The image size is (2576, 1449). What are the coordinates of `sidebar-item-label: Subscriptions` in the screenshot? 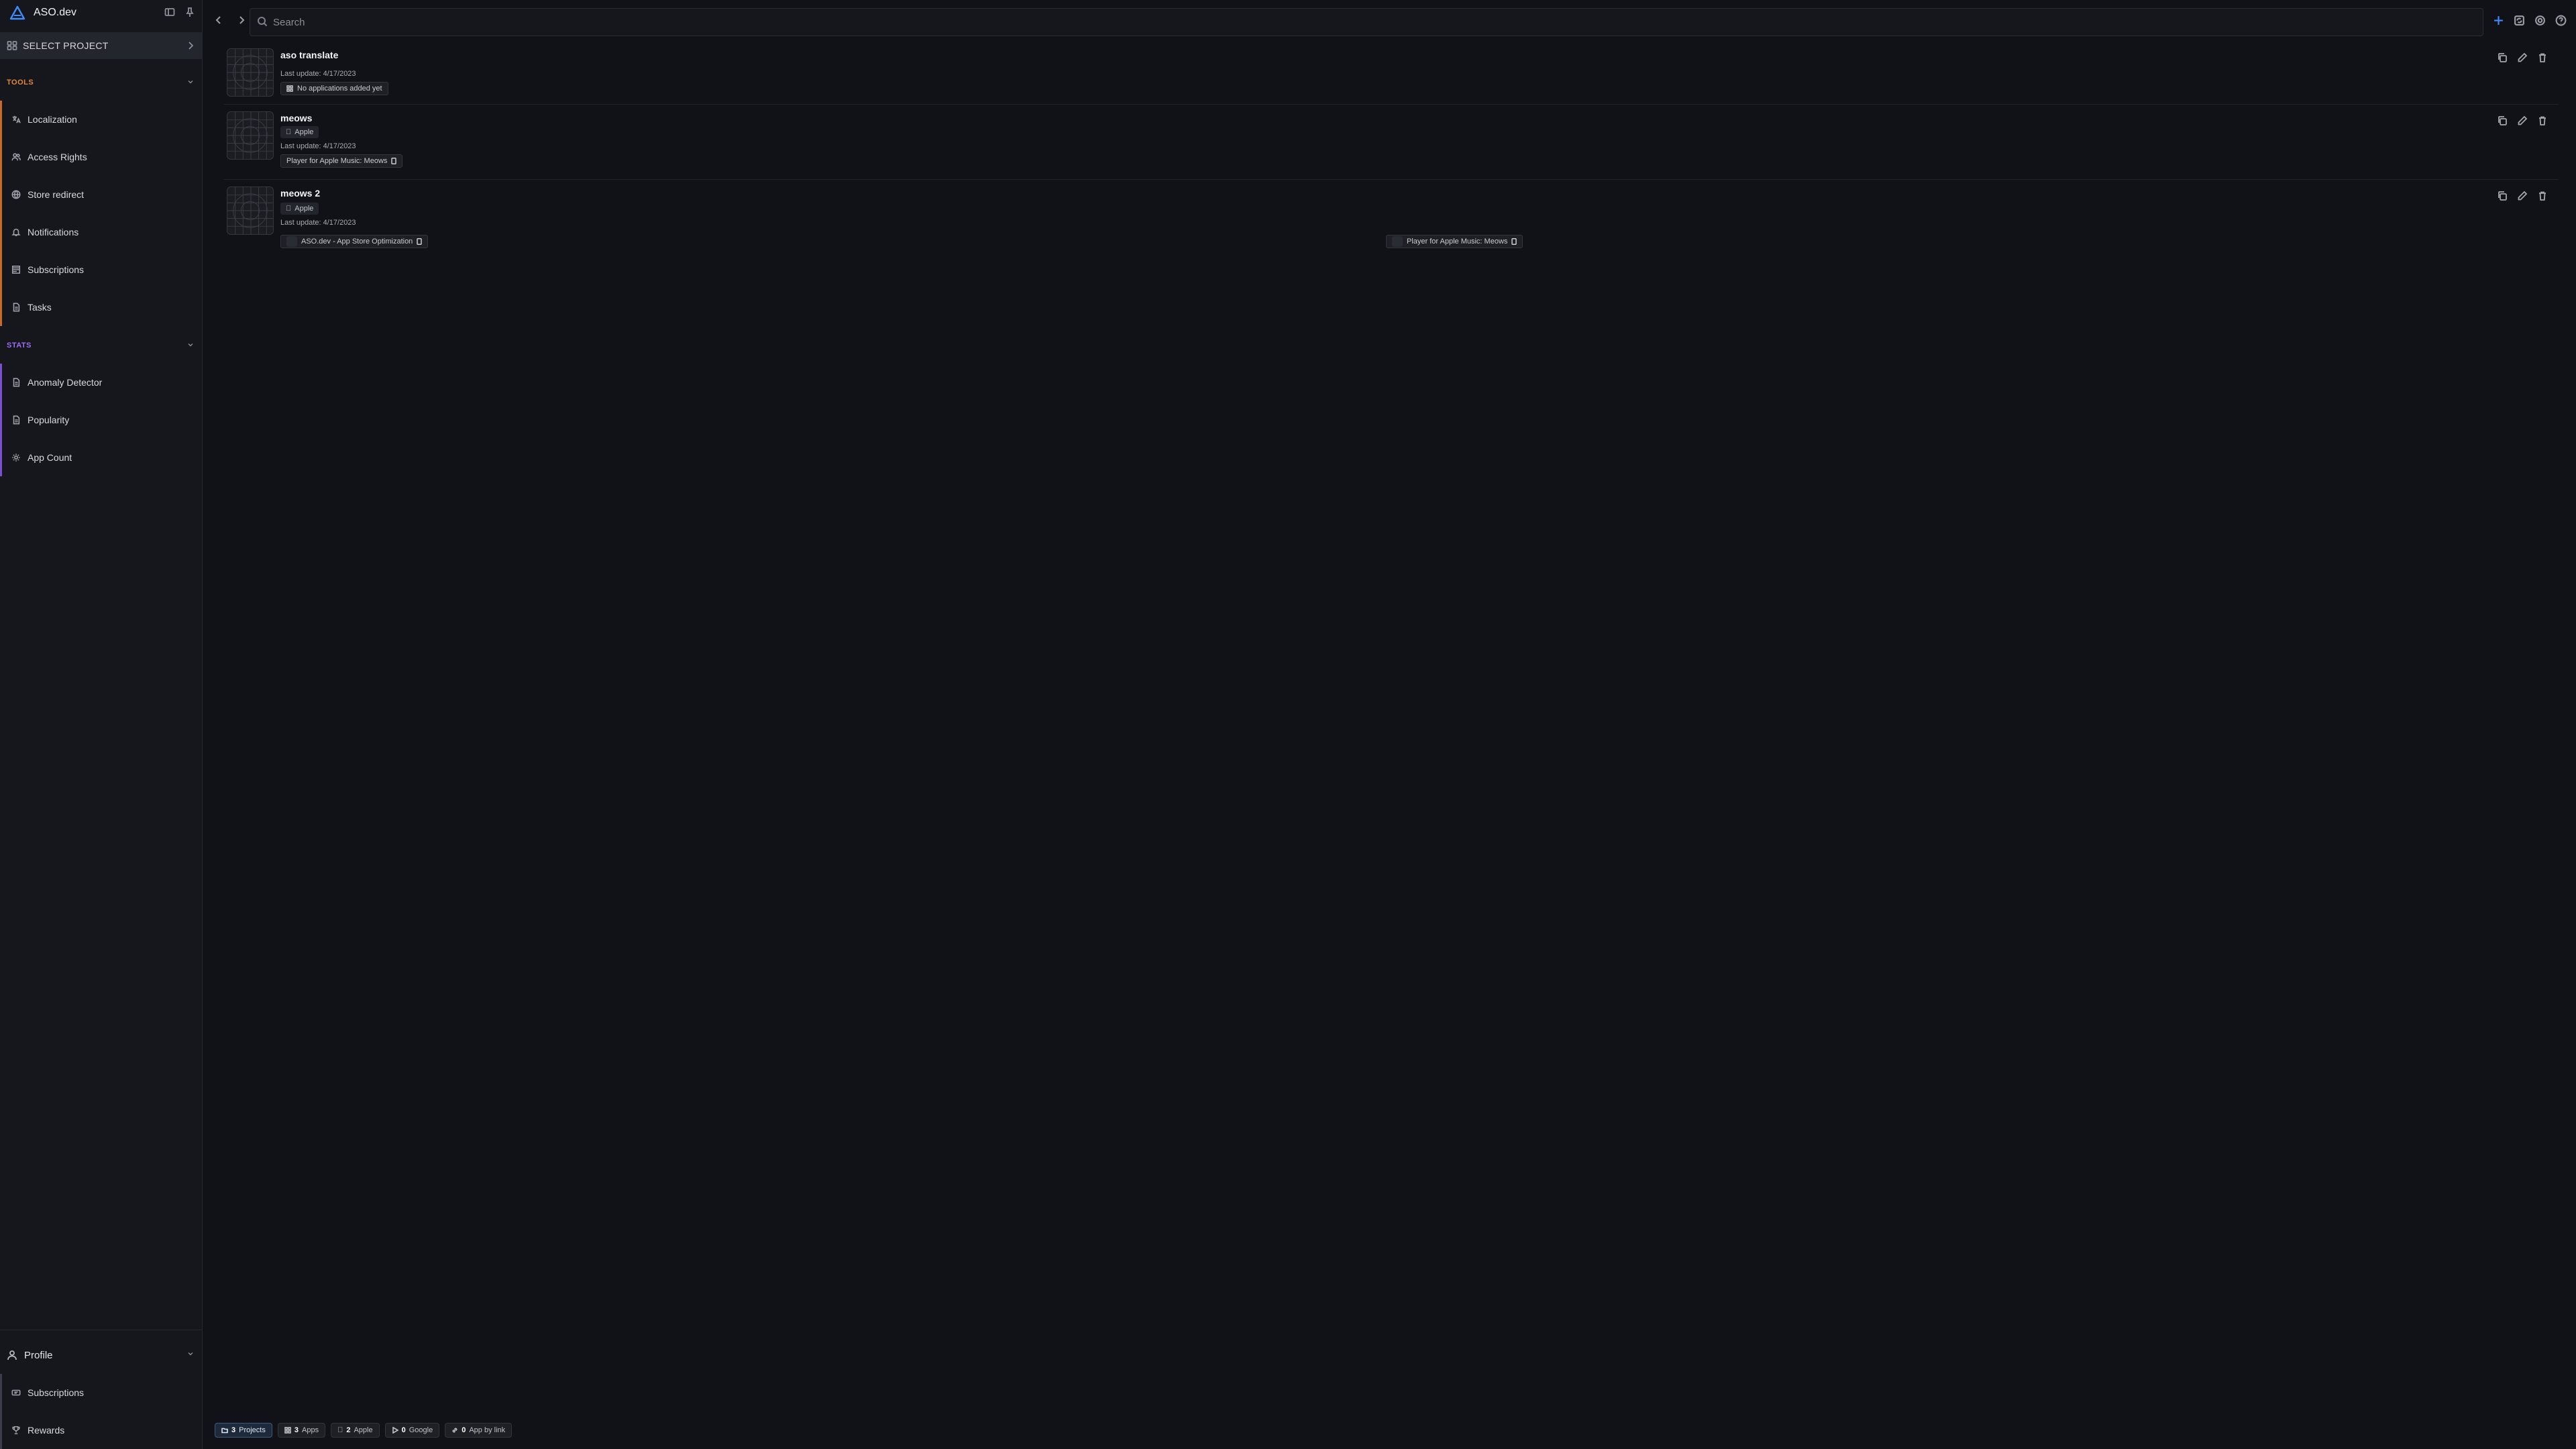 It's located at (56, 269).